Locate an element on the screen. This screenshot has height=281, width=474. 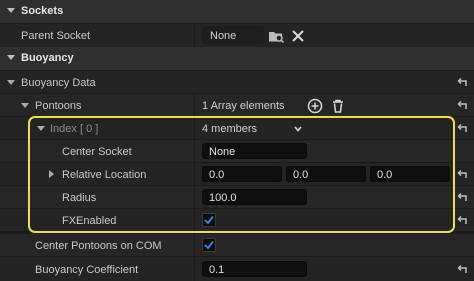
add-element-icon is located at coordinates (315, 106).